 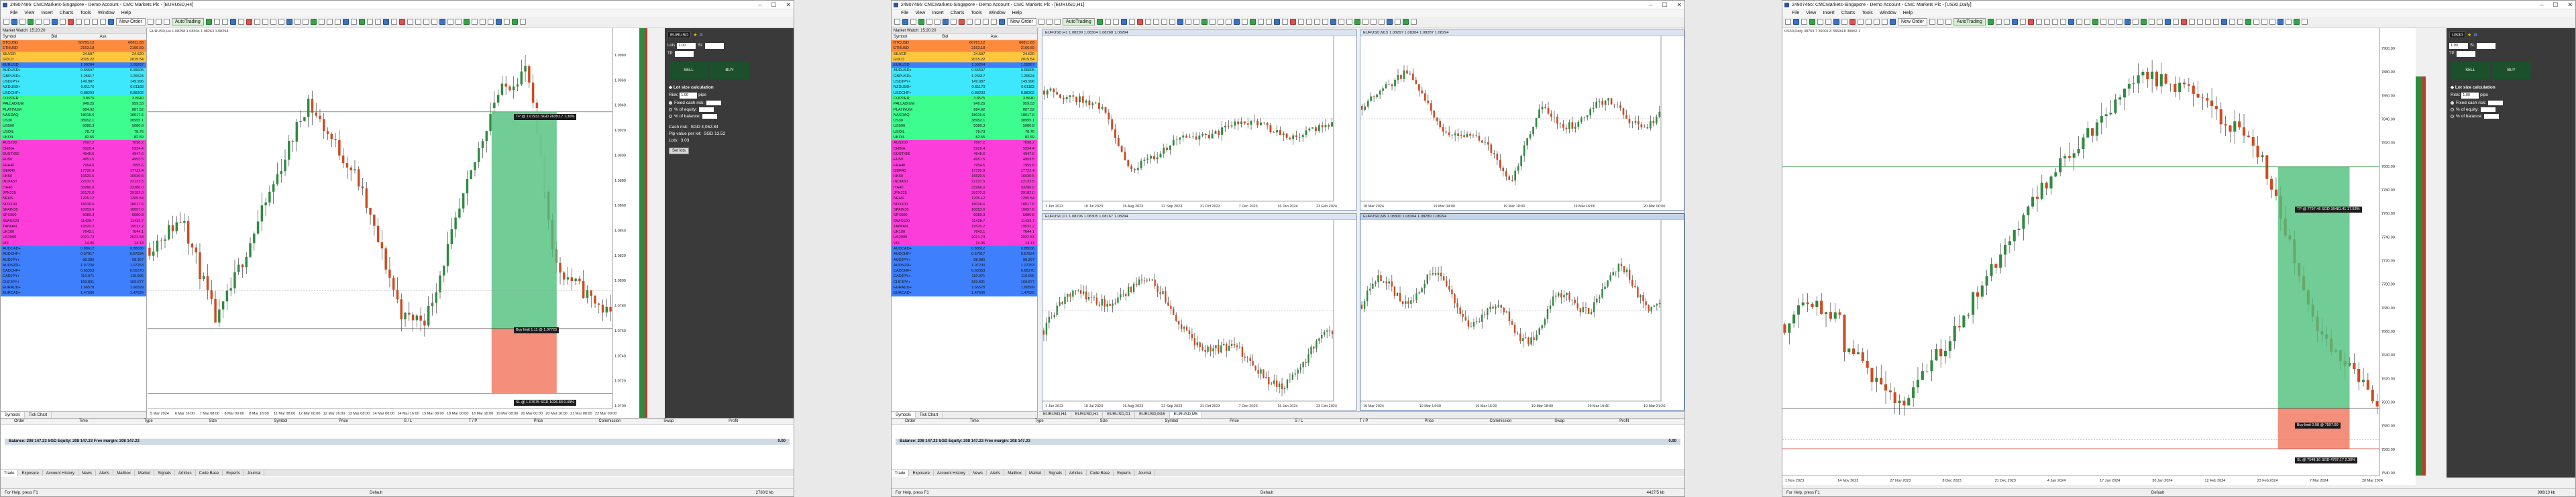 I want to click on market-watch-row: JPN225 39170.0 39182.0, so click(x=73, y=194).